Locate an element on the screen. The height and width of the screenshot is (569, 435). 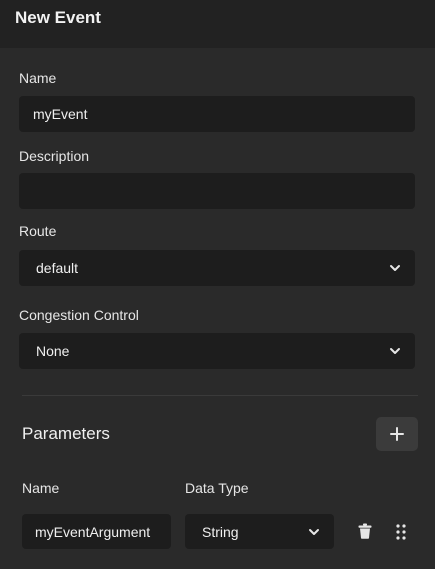
drag-handle-icon is located at coordinates (401, 532).